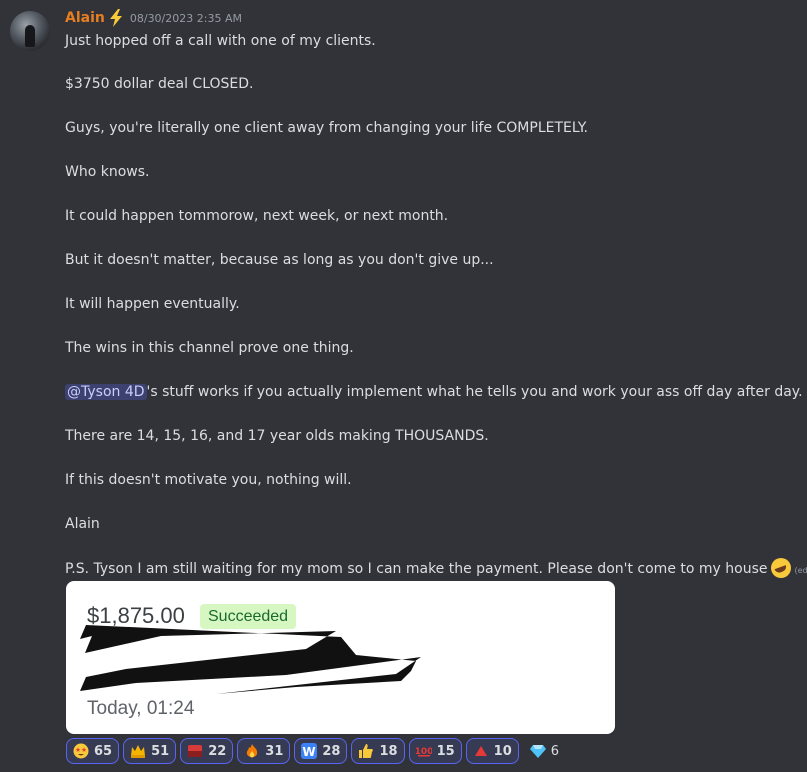 The image size is (807, 772). Describe the element at coordinates (115, 18) in the screenshot. I see `lightning-bolt-icon` at that location.